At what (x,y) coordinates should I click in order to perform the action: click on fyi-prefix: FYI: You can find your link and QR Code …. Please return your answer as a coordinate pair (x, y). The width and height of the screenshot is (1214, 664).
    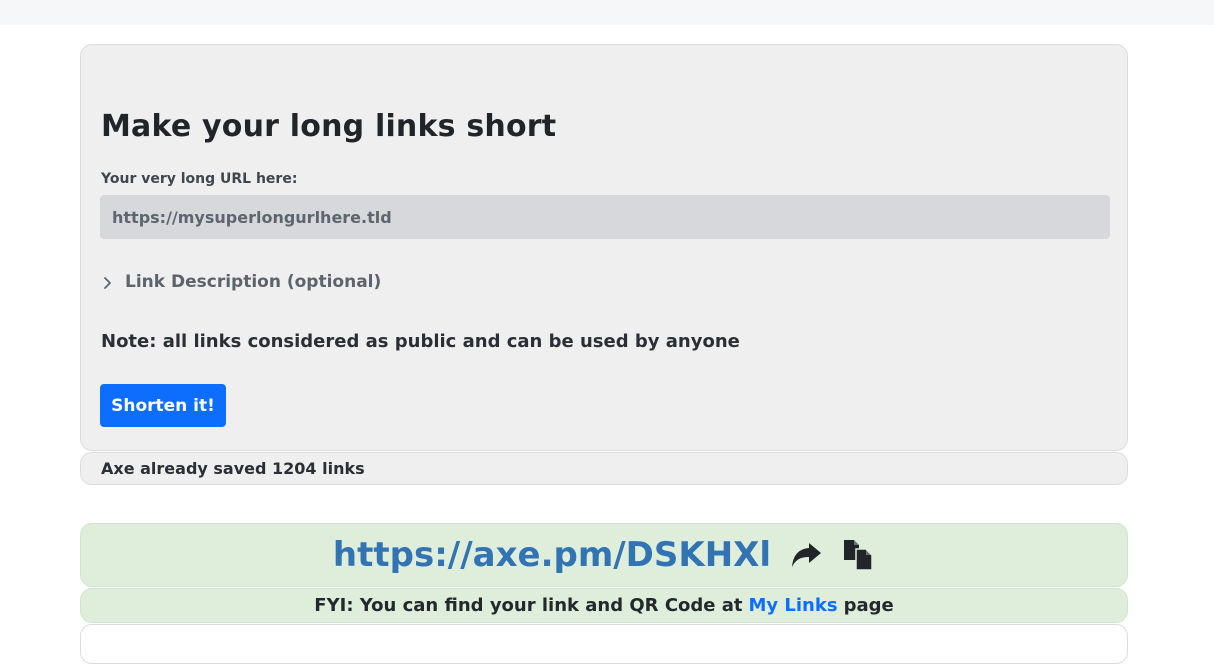
    Looking at the image, I should click on (528, 605).